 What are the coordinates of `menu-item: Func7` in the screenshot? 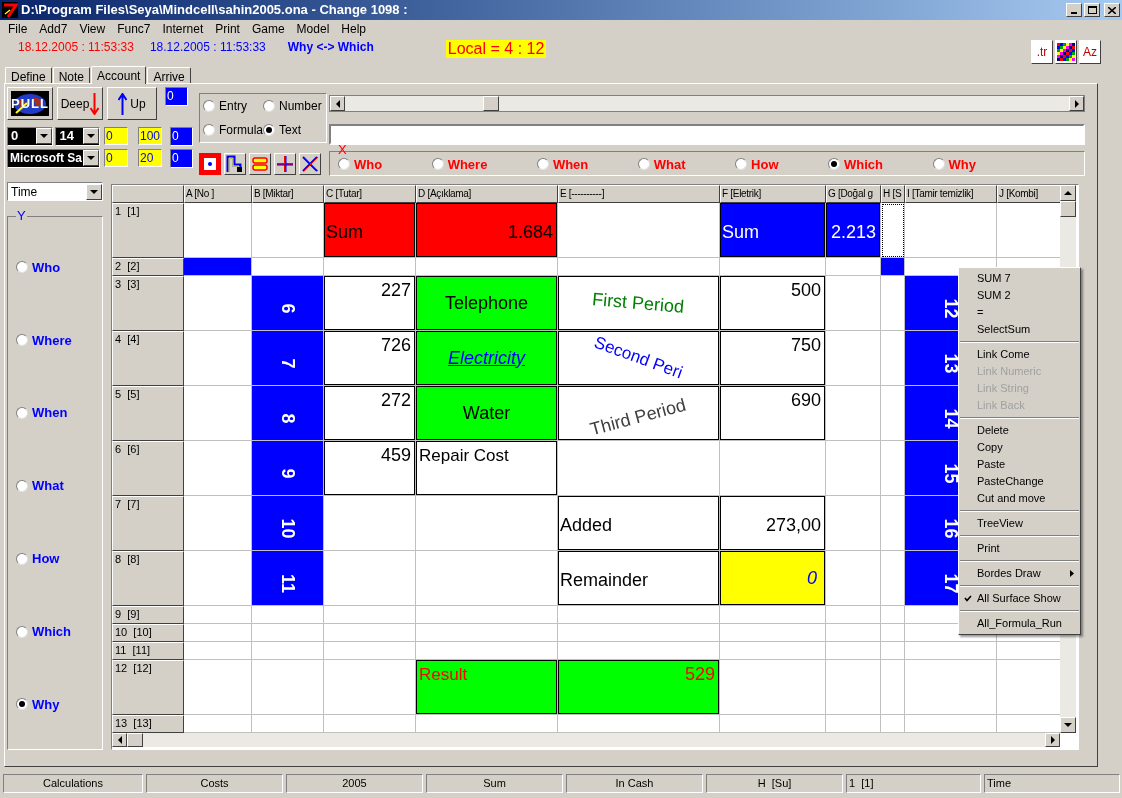 It's located at (134, 28).